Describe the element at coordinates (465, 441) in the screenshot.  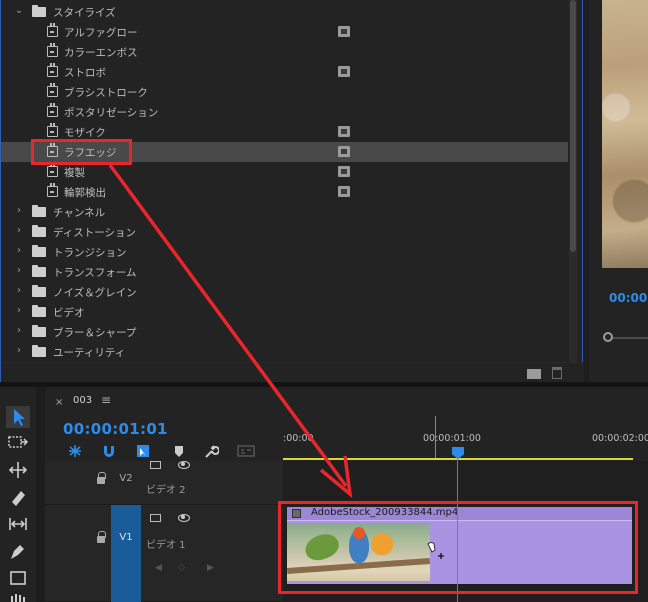
I see `time-ruler: :00:00 00:00:01:00 00:00:02:00` at that location.